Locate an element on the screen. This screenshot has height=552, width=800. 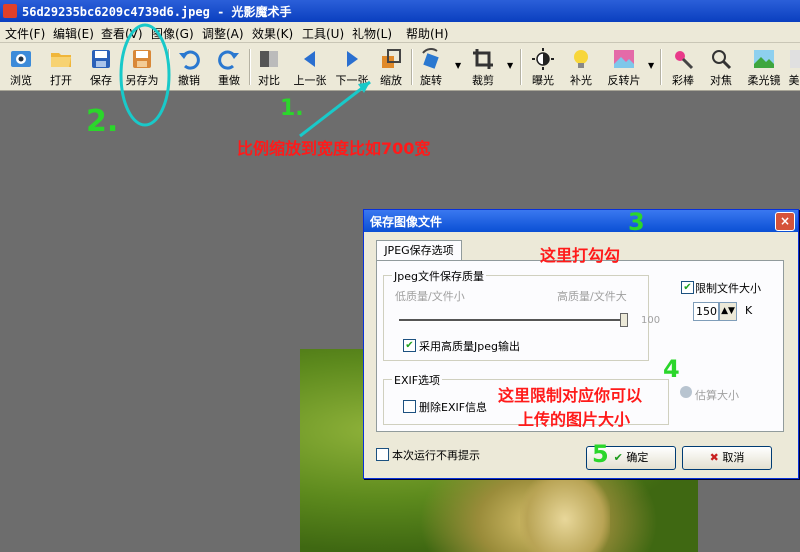
crop-button: 裁剪 is located at coordinates (483, 66).